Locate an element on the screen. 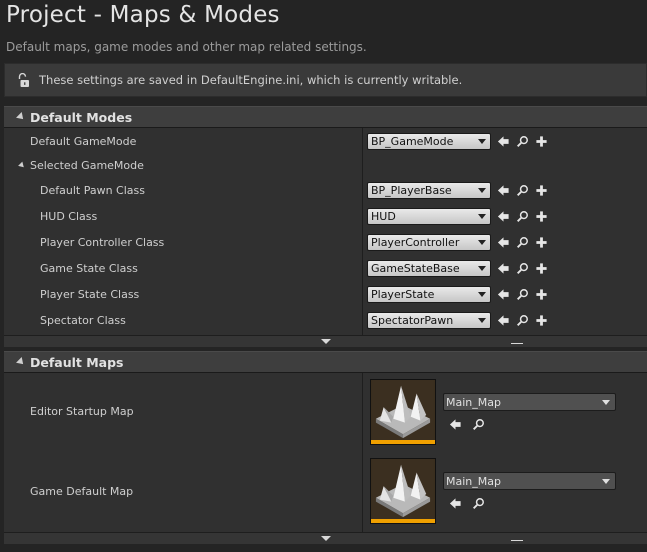  property-label: Player State Class is located at coordinates (90, 294).